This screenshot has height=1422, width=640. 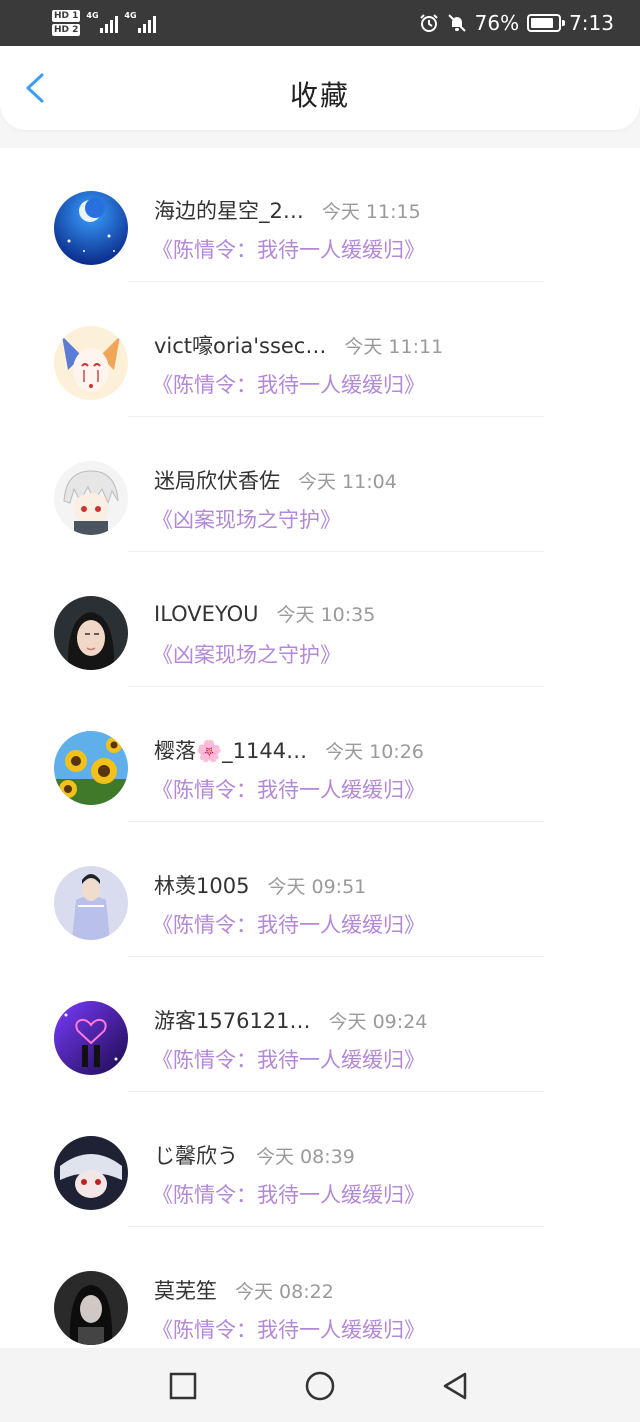 I want to click on battery-percent: 76%, so click(x=497, y=23).